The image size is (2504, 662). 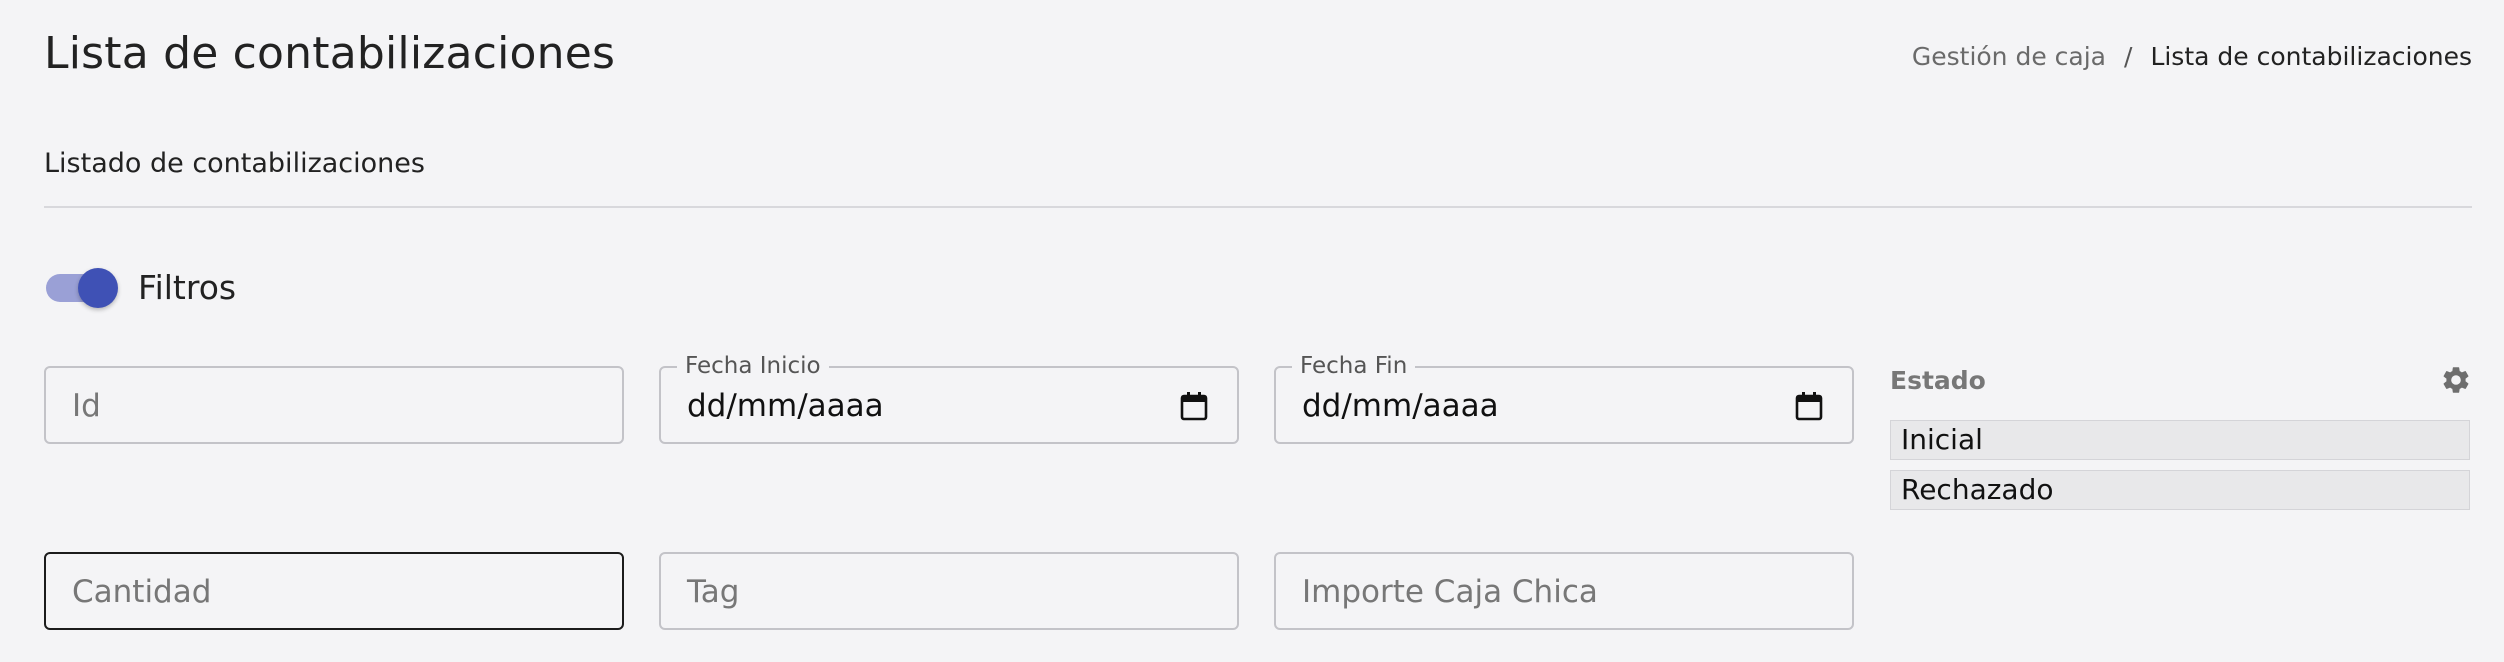 I want to click on cantidad-field-placeholder: Cantidad, so click(x=142, y=592).